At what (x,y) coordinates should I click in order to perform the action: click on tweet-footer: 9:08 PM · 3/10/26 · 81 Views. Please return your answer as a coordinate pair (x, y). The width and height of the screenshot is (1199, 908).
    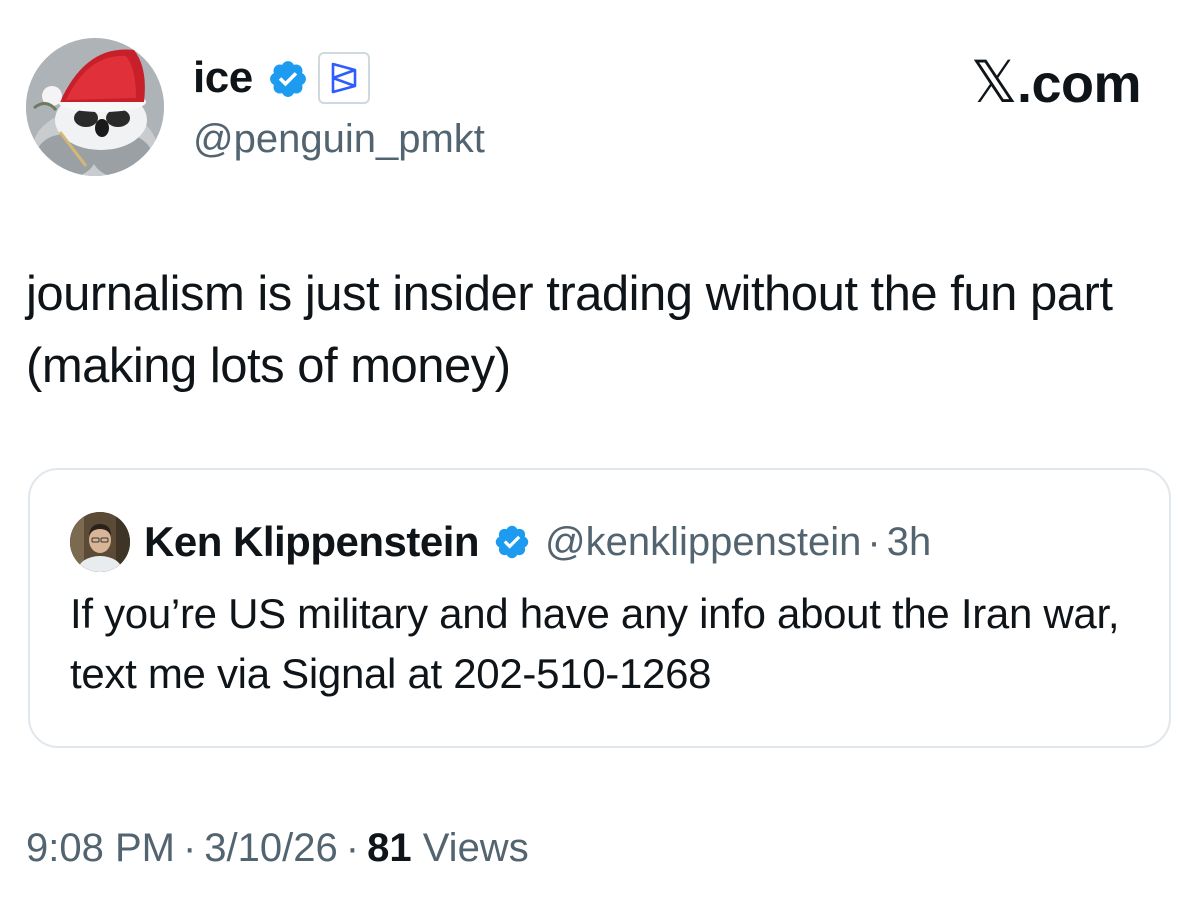
    Looking at the image, I should click on (277, 848).